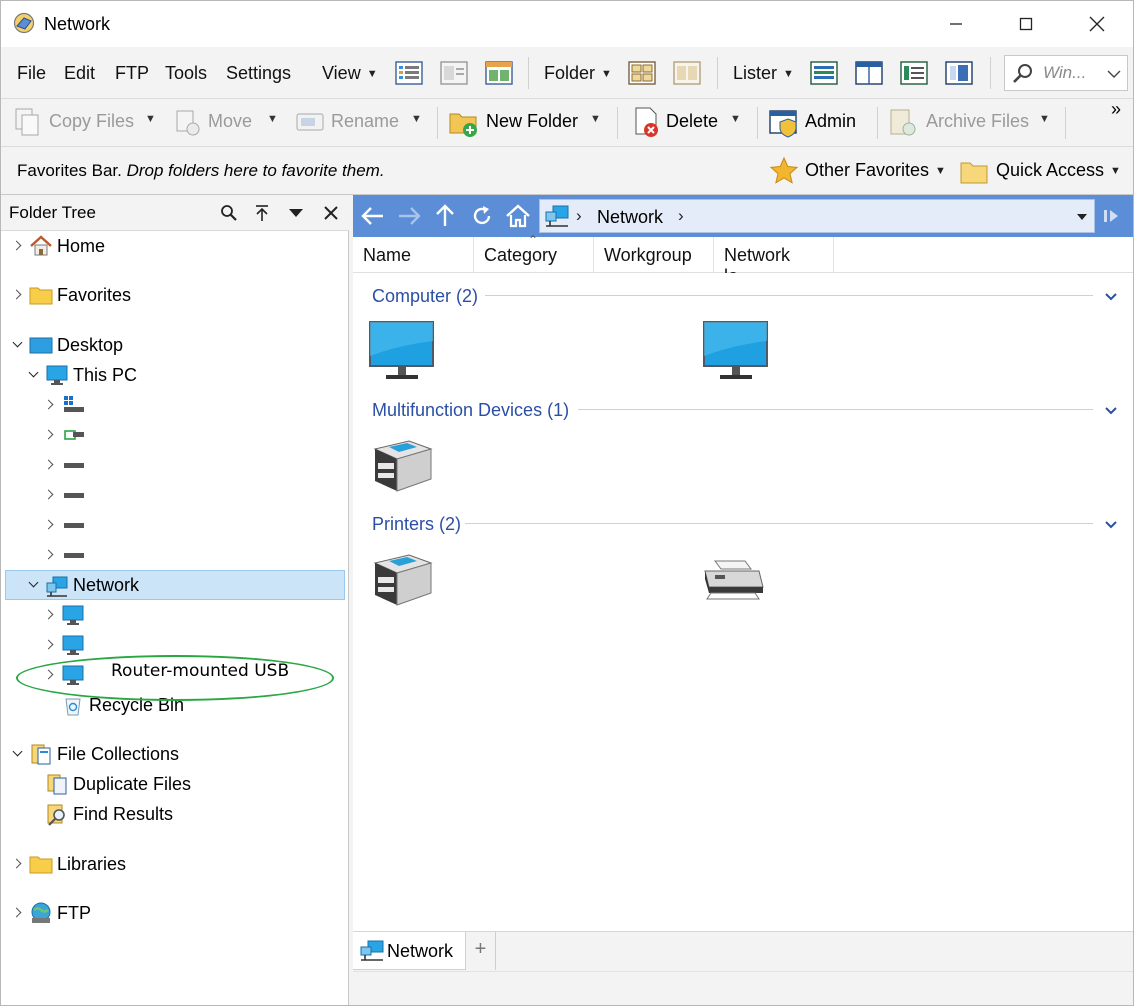 This screenshot has height=1006, width=1148. What do you see at coordinates (28, 122) in the screenshot?
I see `copy-files-icon` at bounding box center [28, 122].